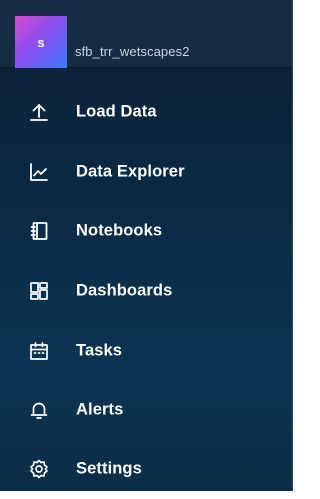 This screenshot has height=499, width=320. I want to click on nav-item-tasks: Tasks, so click(146, 351).